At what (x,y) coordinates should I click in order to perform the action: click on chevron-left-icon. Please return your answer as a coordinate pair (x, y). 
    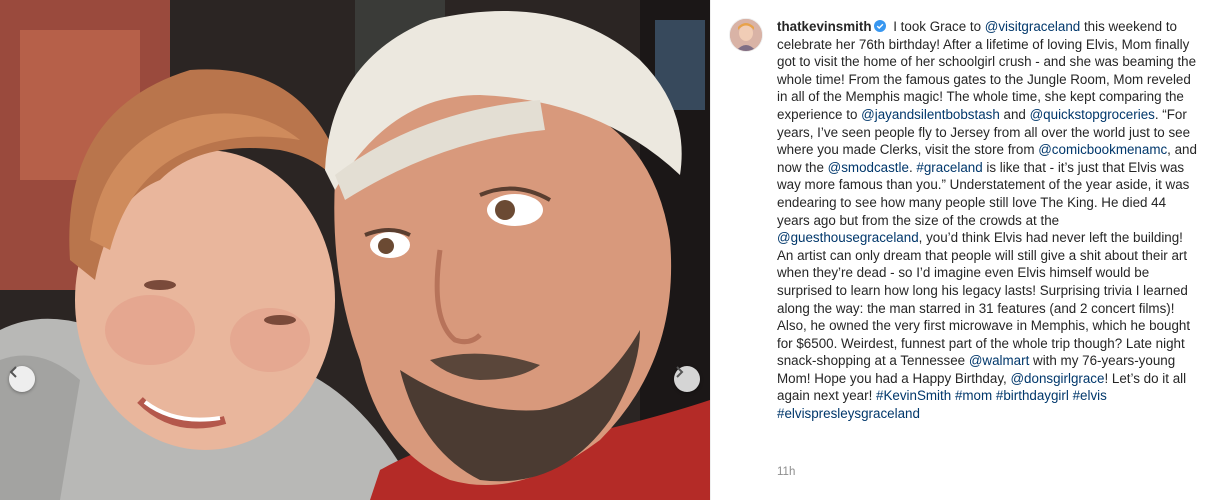
    Looking at the image, I should click on (13, 372).